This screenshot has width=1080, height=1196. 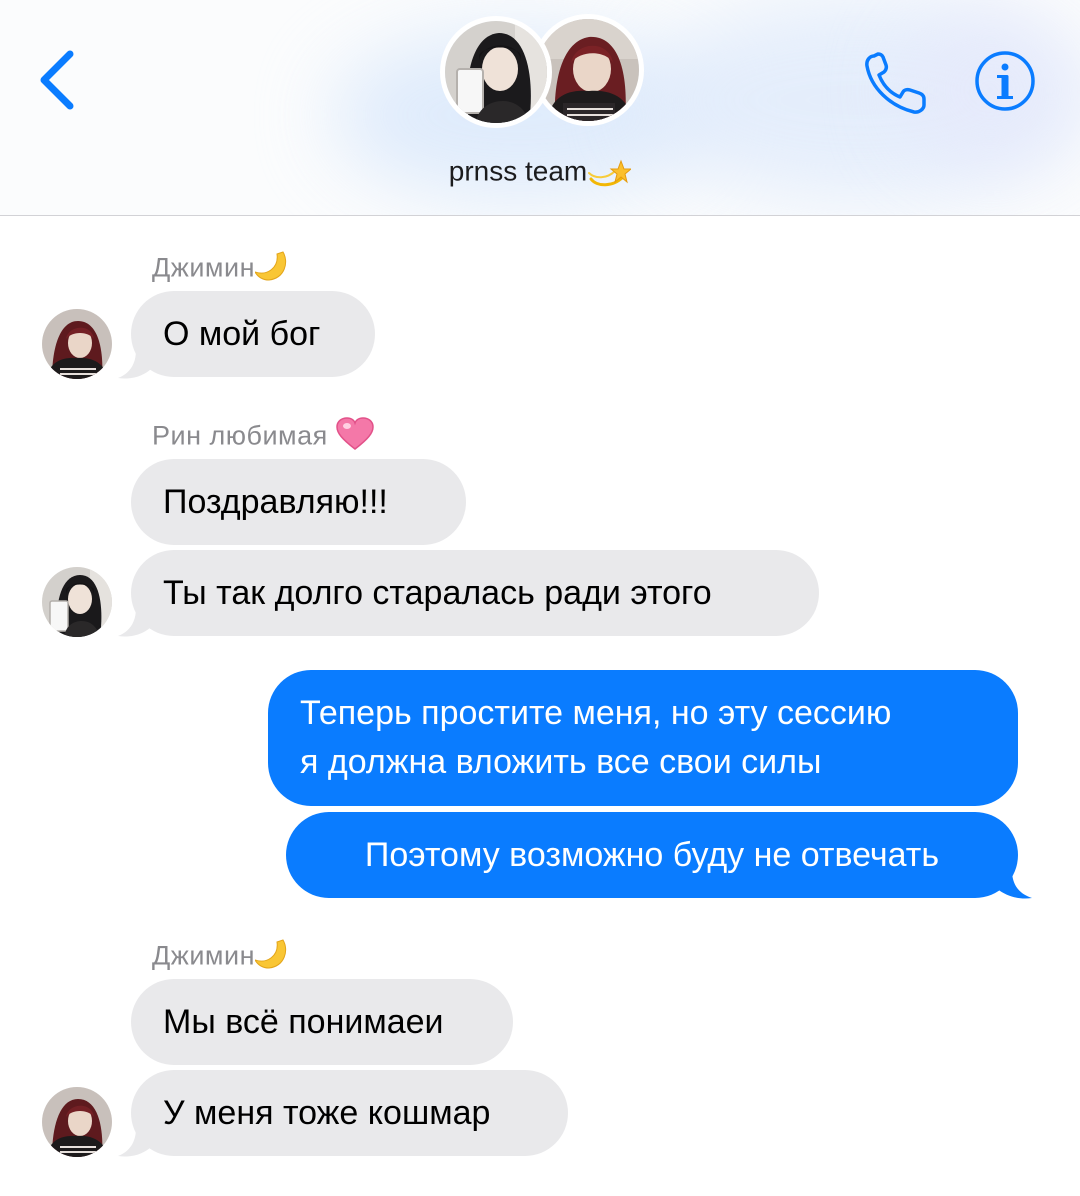 I want to click on call-button, so click(x=896, y=83).